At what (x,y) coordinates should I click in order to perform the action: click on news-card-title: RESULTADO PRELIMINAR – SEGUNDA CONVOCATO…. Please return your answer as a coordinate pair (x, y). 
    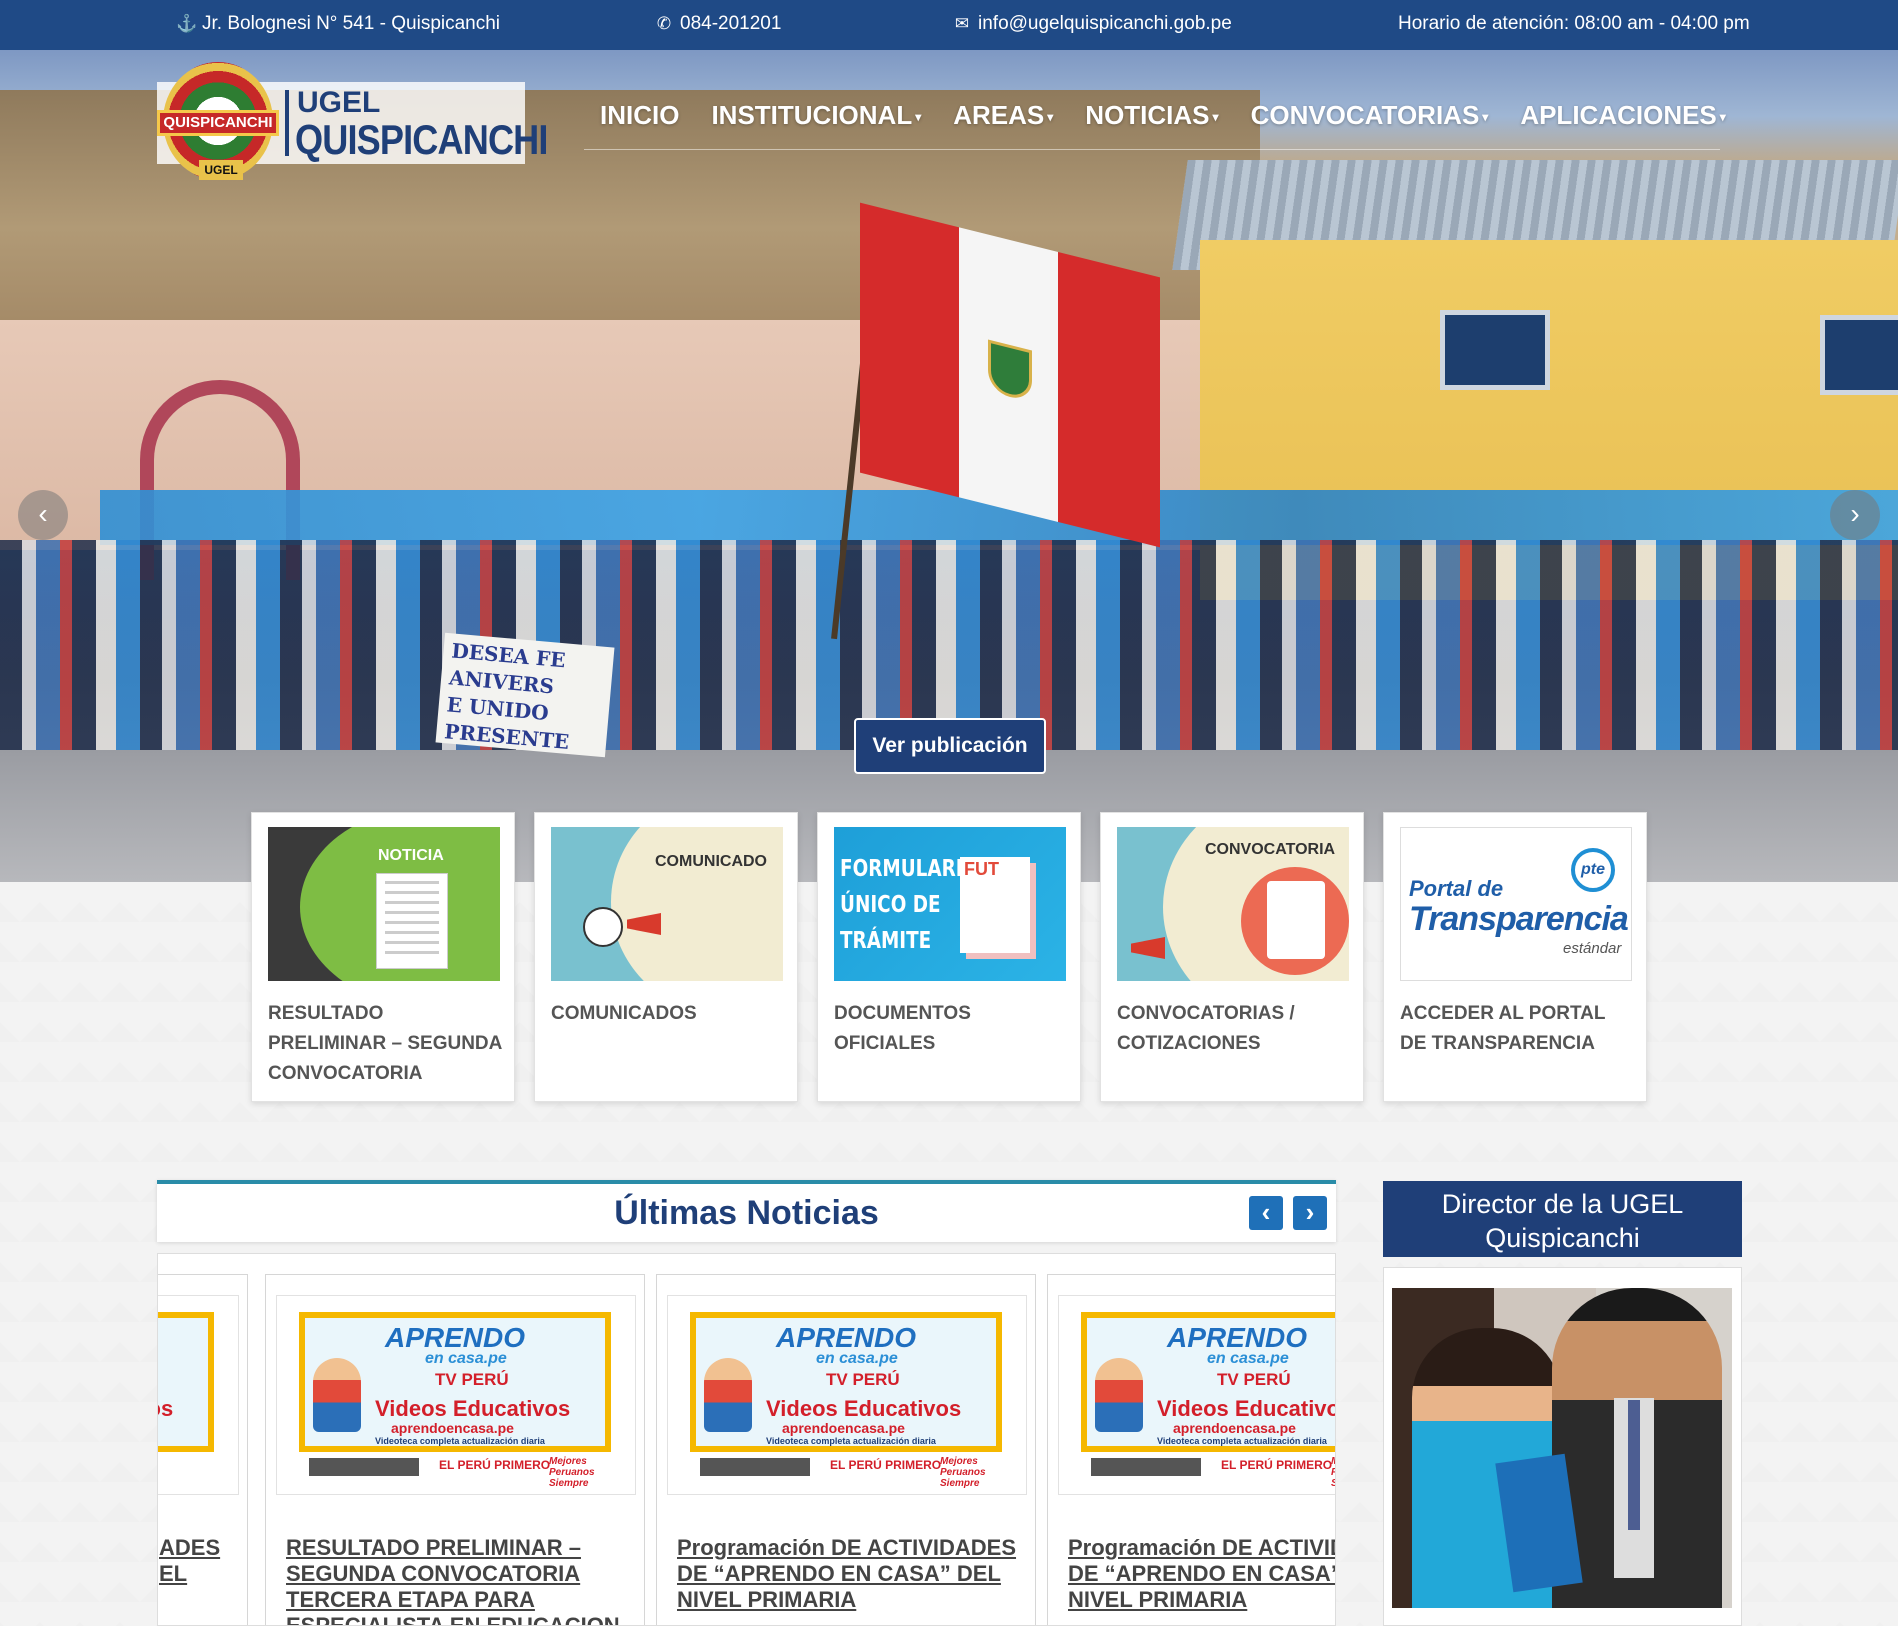
    Looking at the image, I should click on (461, 1580).